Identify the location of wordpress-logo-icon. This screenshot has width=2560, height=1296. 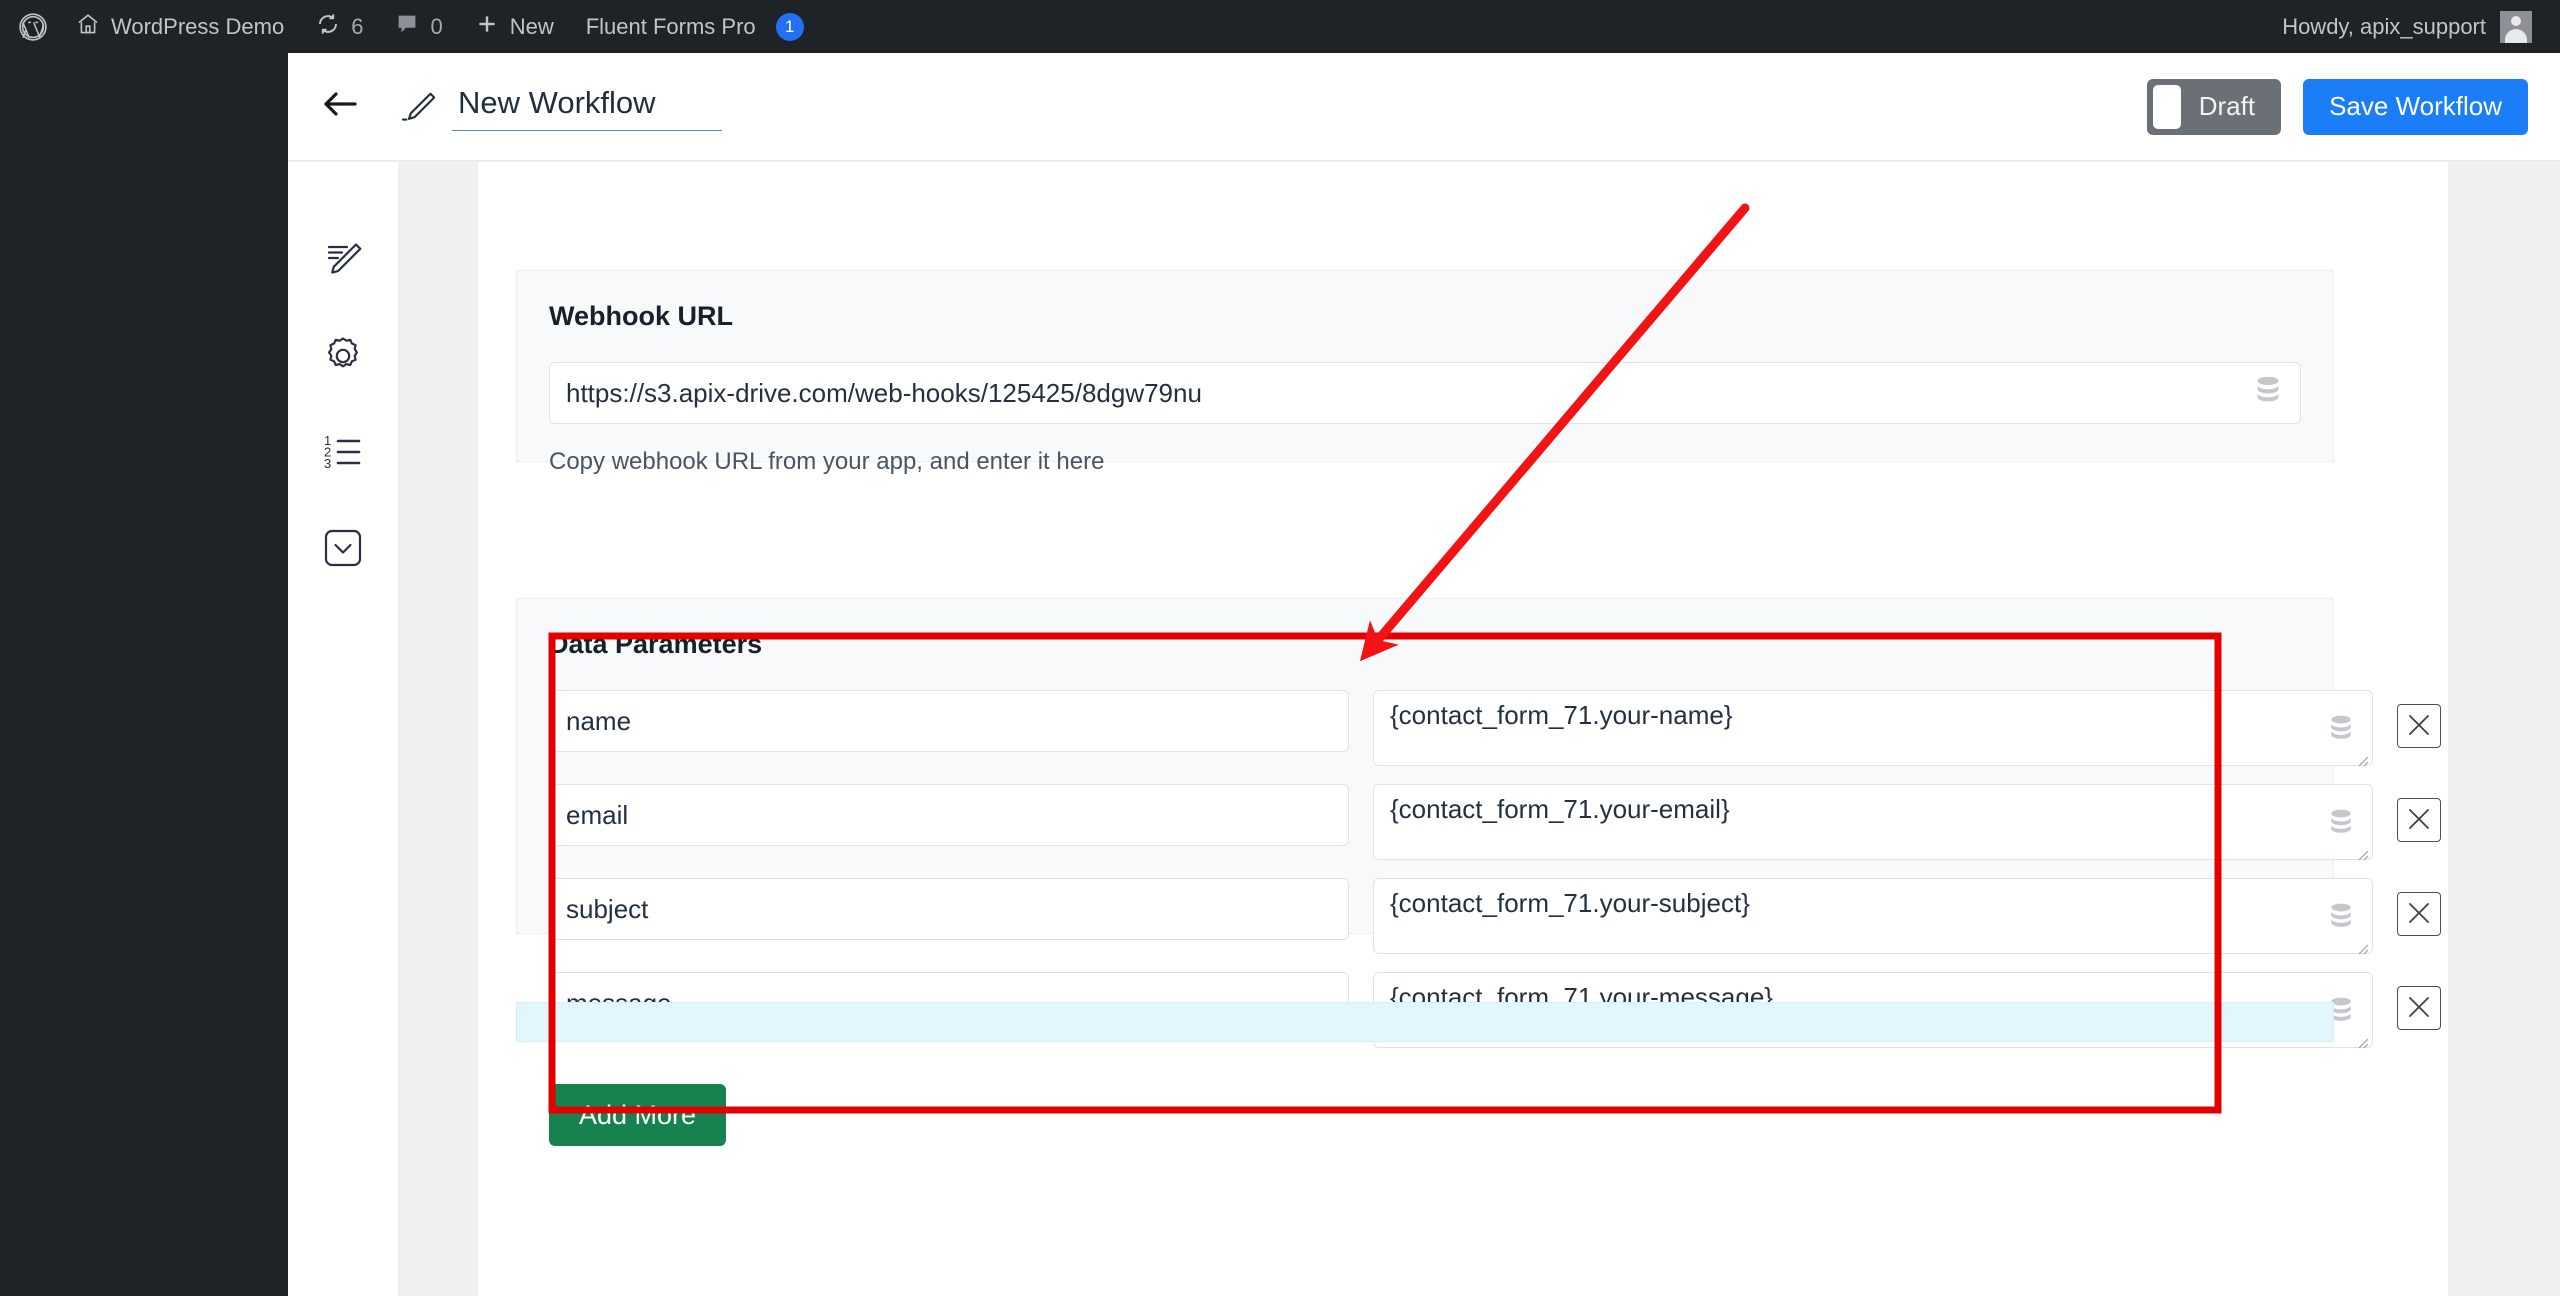
(33, 27).